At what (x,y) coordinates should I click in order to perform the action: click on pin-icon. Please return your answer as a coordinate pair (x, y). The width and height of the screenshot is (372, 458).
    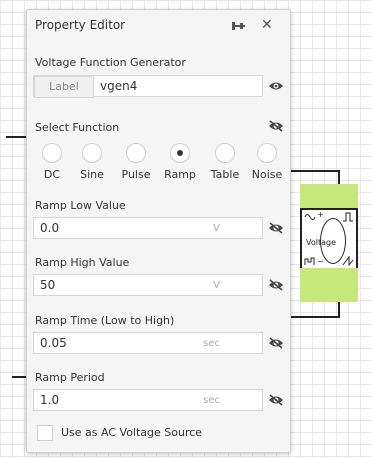
    Looking at the image, I should click on (238, 26).